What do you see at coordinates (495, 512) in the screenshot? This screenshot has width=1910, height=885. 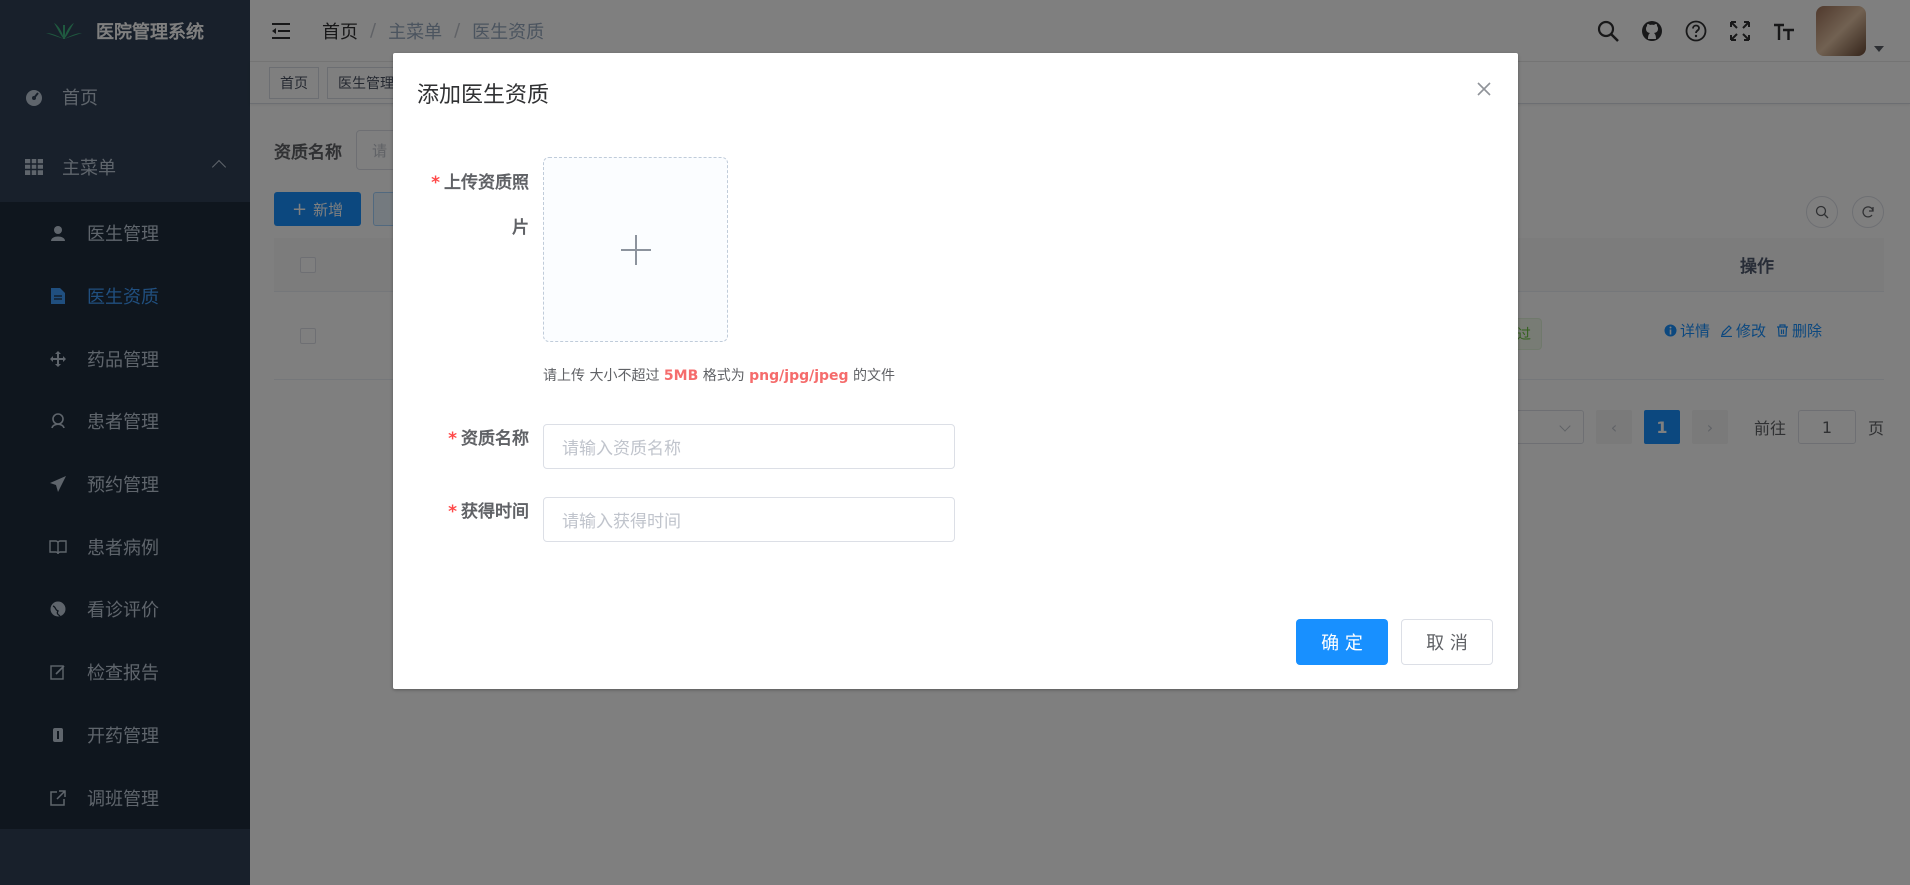 I see `time-label-text: 获得时间` at bounding box center [495, 512].